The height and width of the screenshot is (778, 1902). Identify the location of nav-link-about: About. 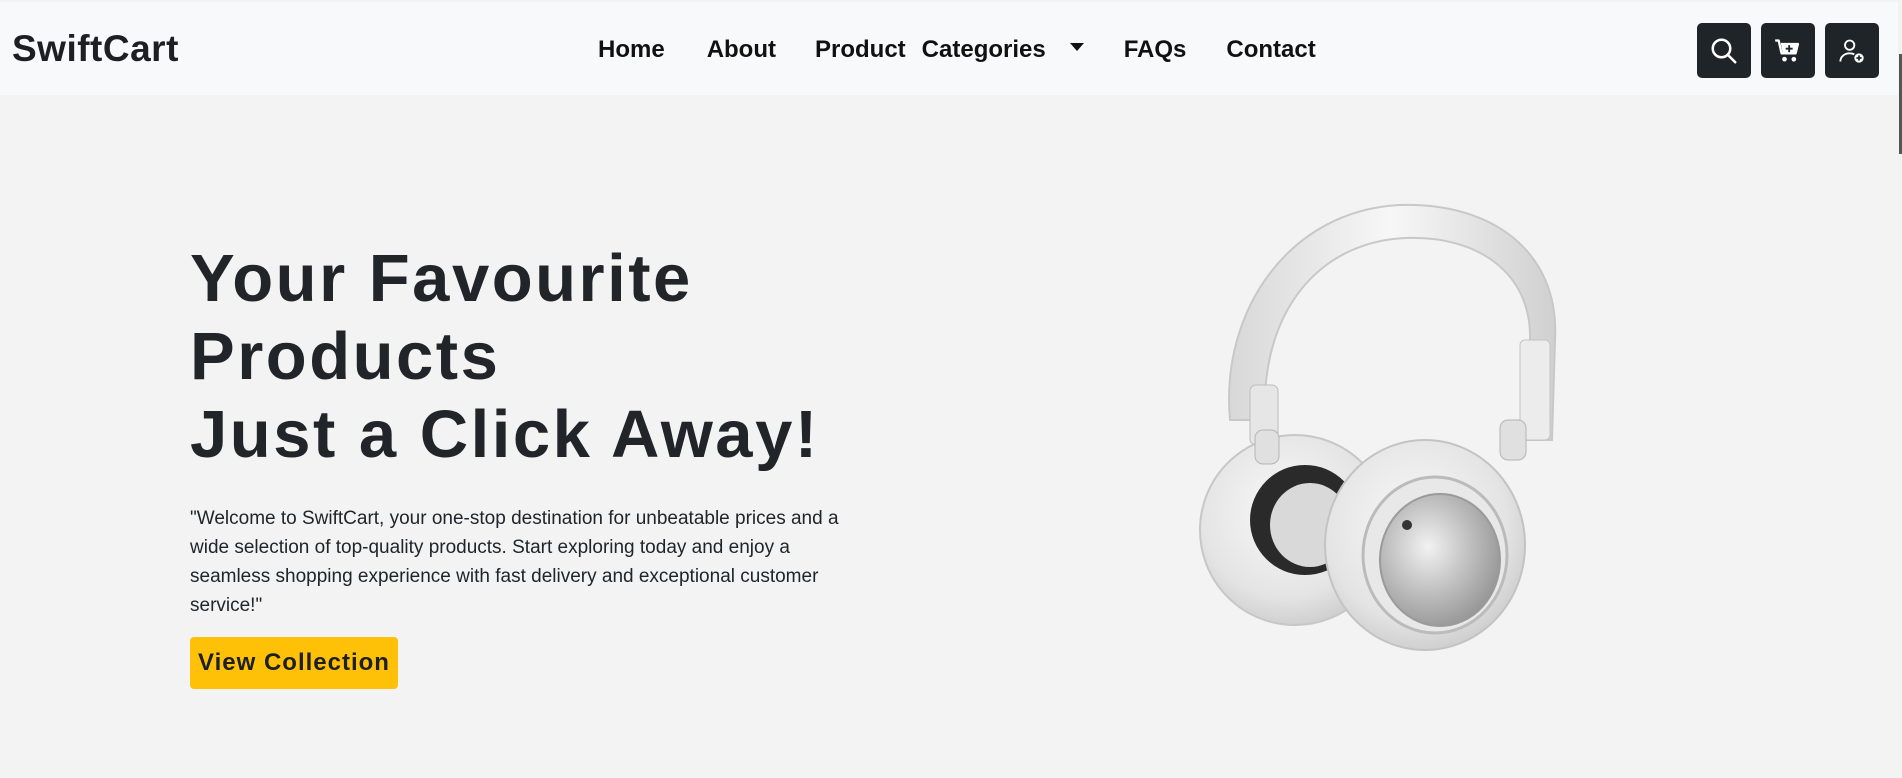
(741, 50).